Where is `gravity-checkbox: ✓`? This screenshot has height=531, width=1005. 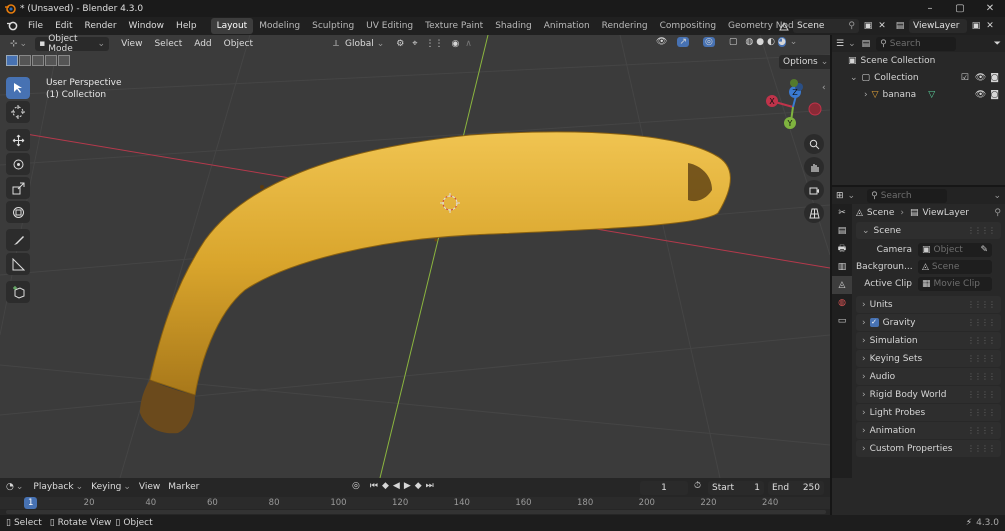 gravity-checkbox: ✓ is located at coordinates (874, 322).